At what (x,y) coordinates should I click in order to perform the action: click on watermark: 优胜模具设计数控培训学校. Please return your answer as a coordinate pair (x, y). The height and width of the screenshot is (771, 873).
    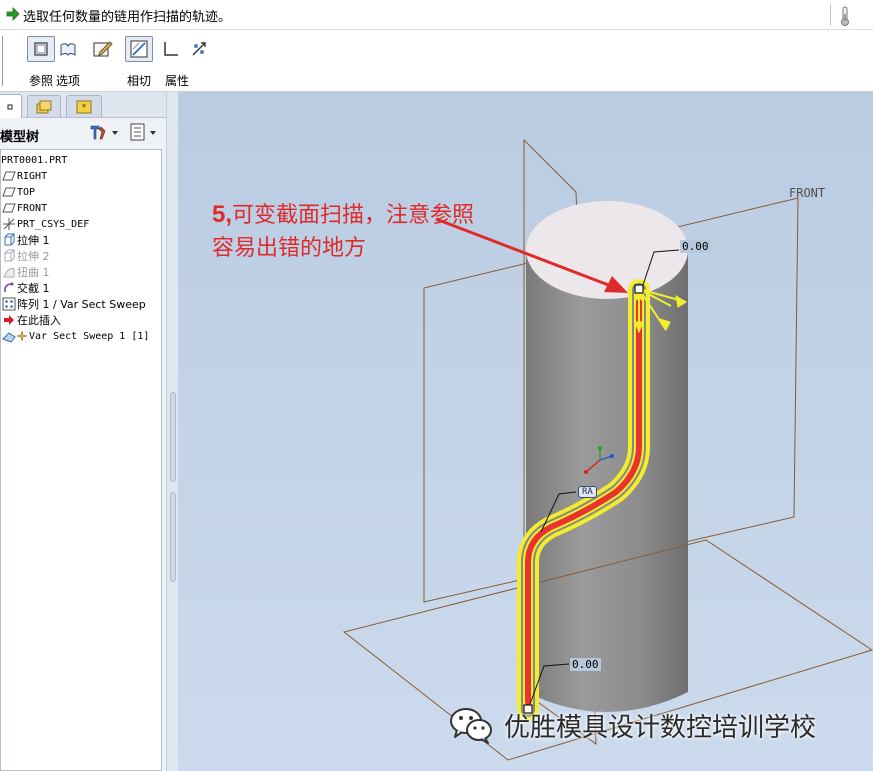
    Looking at the image, I should click on (632, 725).